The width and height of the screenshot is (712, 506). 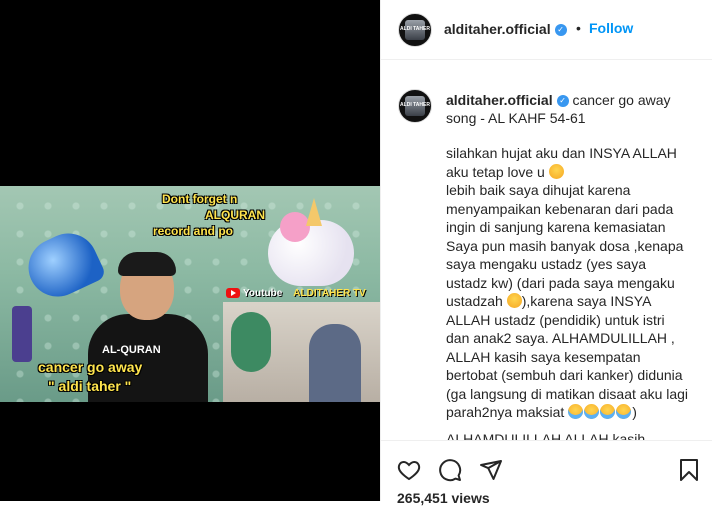 I want to click on verified-check-icon: ✓, so click(x=560, y=29).